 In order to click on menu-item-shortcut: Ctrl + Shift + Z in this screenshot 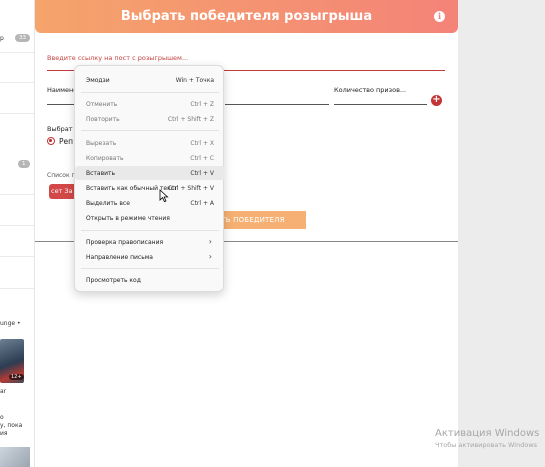, I will do `click(190, 119)`.